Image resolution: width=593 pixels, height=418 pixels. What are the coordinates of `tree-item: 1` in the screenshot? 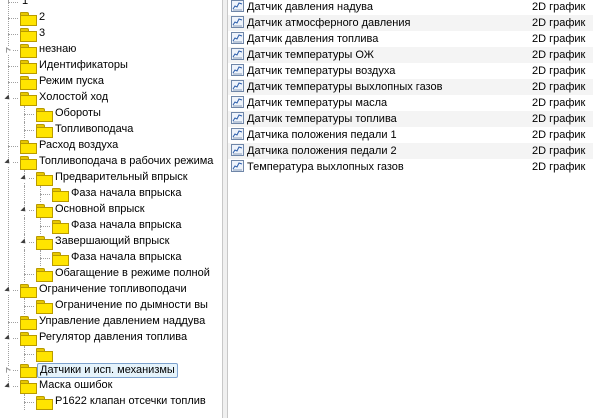 It's located at (111, 5).